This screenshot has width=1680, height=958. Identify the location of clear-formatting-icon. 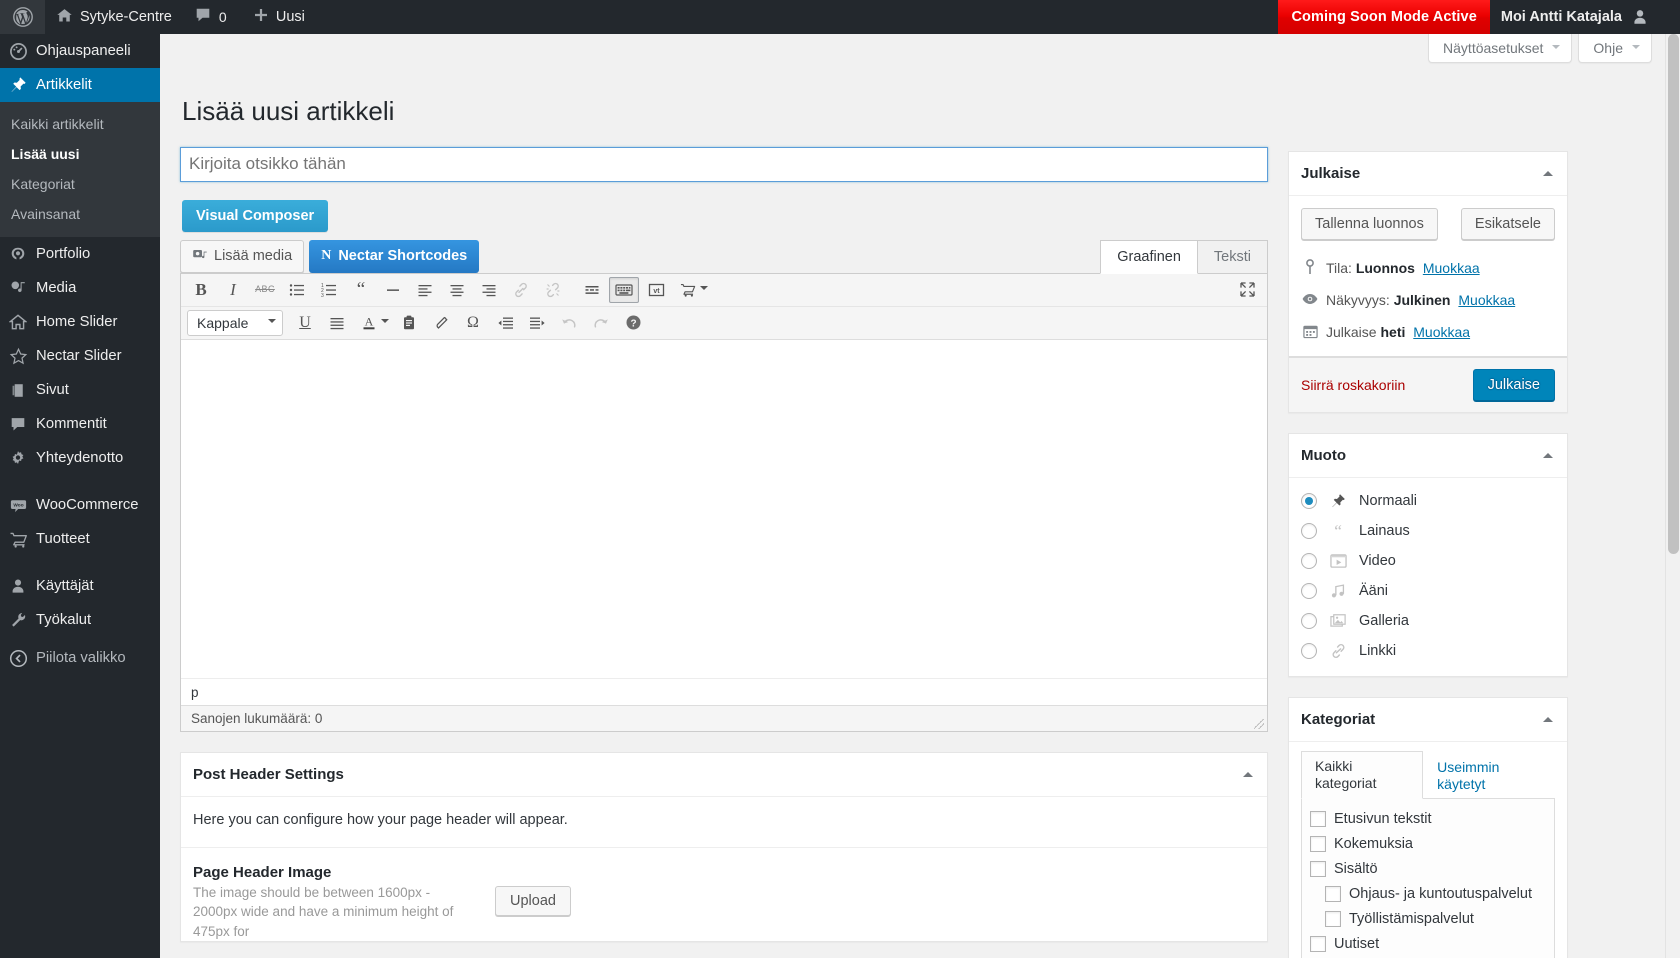
(441, 323).